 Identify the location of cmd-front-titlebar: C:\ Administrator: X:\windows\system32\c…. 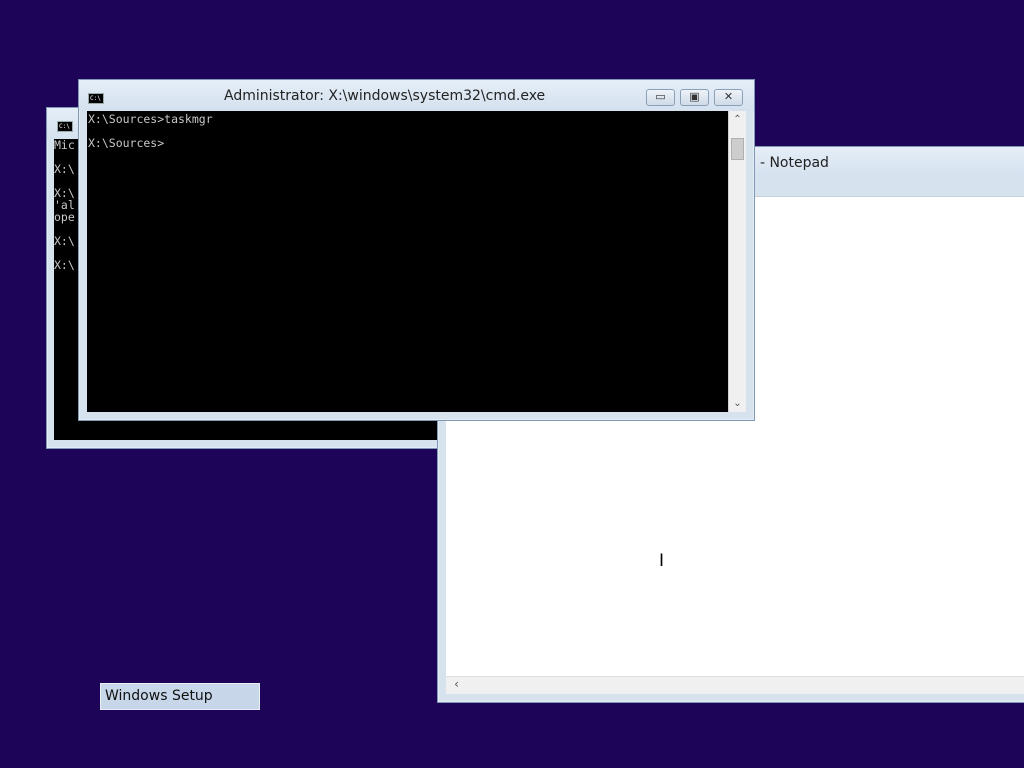
(416, 95).